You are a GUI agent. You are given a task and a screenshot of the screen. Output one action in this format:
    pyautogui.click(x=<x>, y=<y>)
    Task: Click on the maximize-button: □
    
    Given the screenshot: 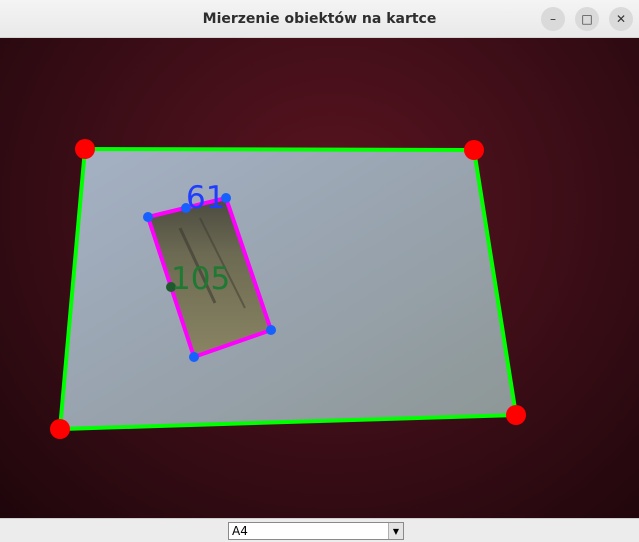 What is the action you would take?
    pyautogui.click(x=587, y=19)
    